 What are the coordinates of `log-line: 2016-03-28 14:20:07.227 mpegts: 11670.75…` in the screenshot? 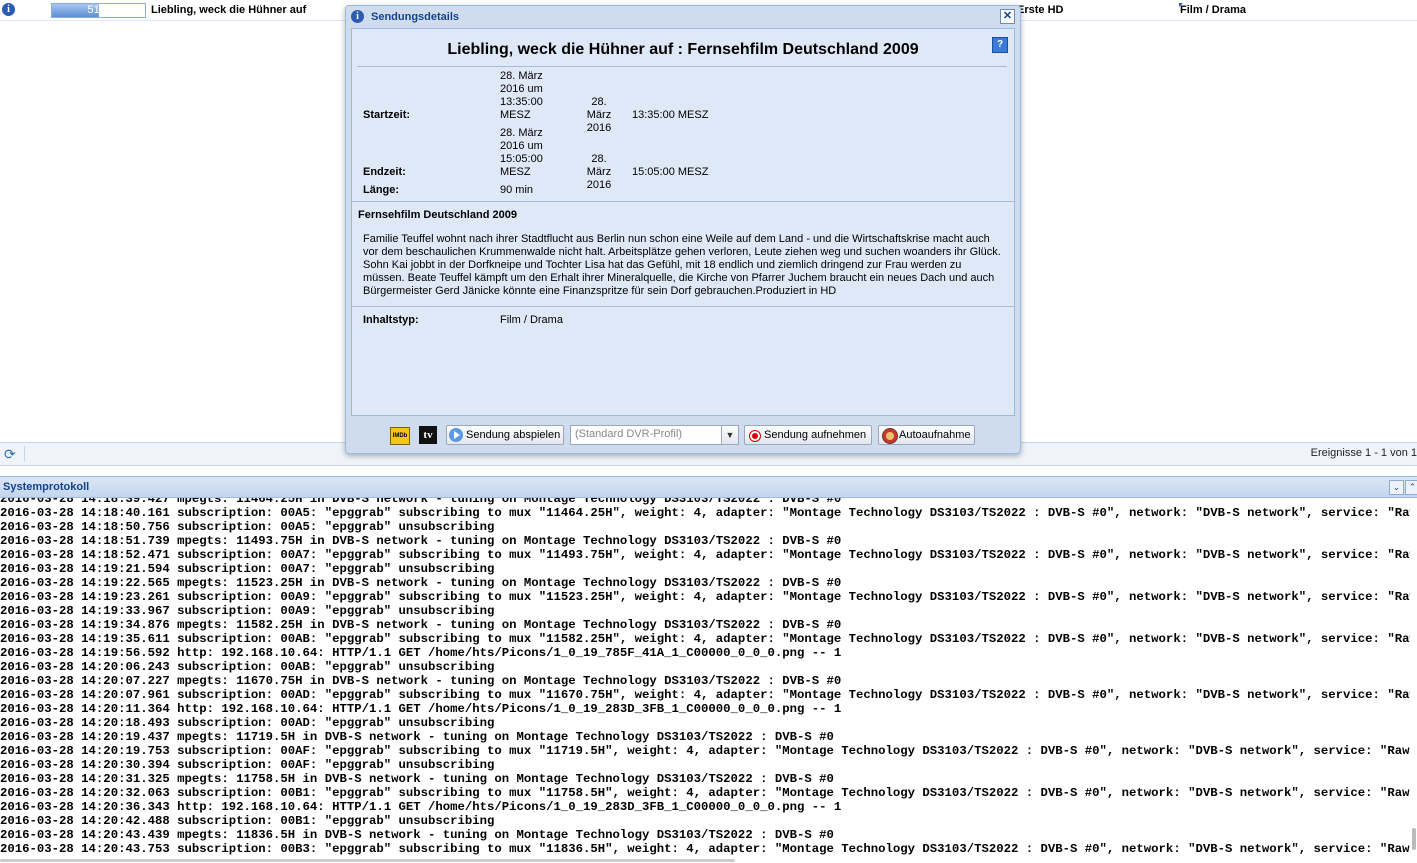 It's located at (421, 681).